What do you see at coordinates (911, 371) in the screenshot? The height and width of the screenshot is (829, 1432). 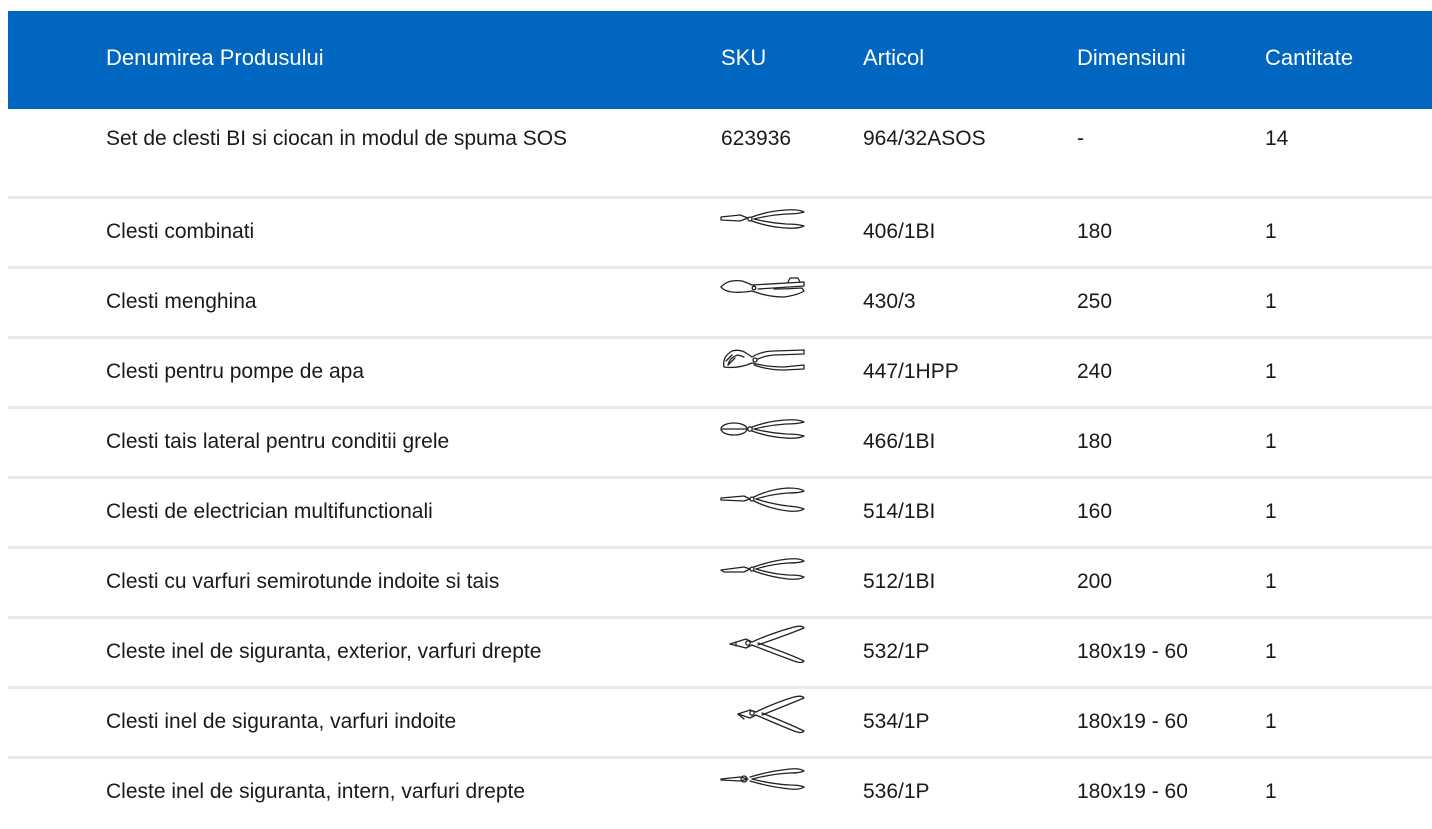 I see `row-article: 447/1HPP` at bounding box center [911, 371].